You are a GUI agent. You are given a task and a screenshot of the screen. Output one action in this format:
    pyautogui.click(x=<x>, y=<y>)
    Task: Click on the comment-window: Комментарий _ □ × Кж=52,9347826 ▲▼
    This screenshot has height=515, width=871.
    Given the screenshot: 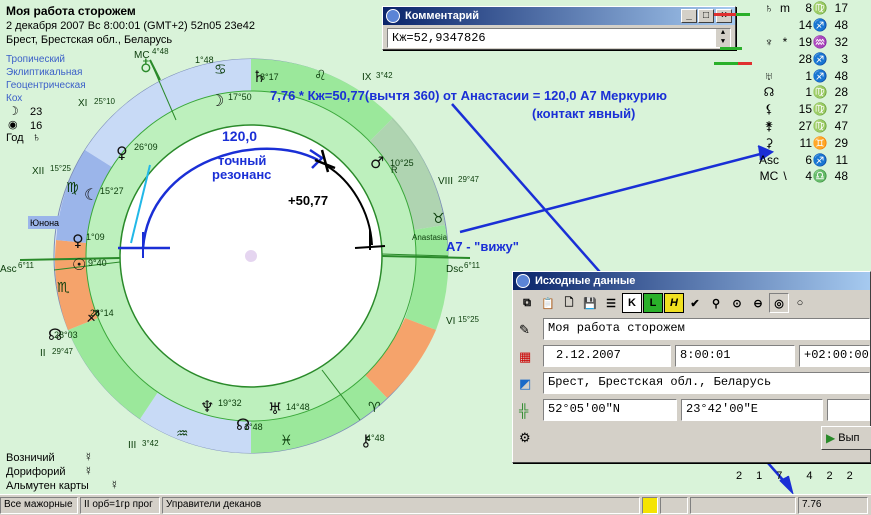 What is the action you would take?
    pyautogui.click(x=559, y=28)
    